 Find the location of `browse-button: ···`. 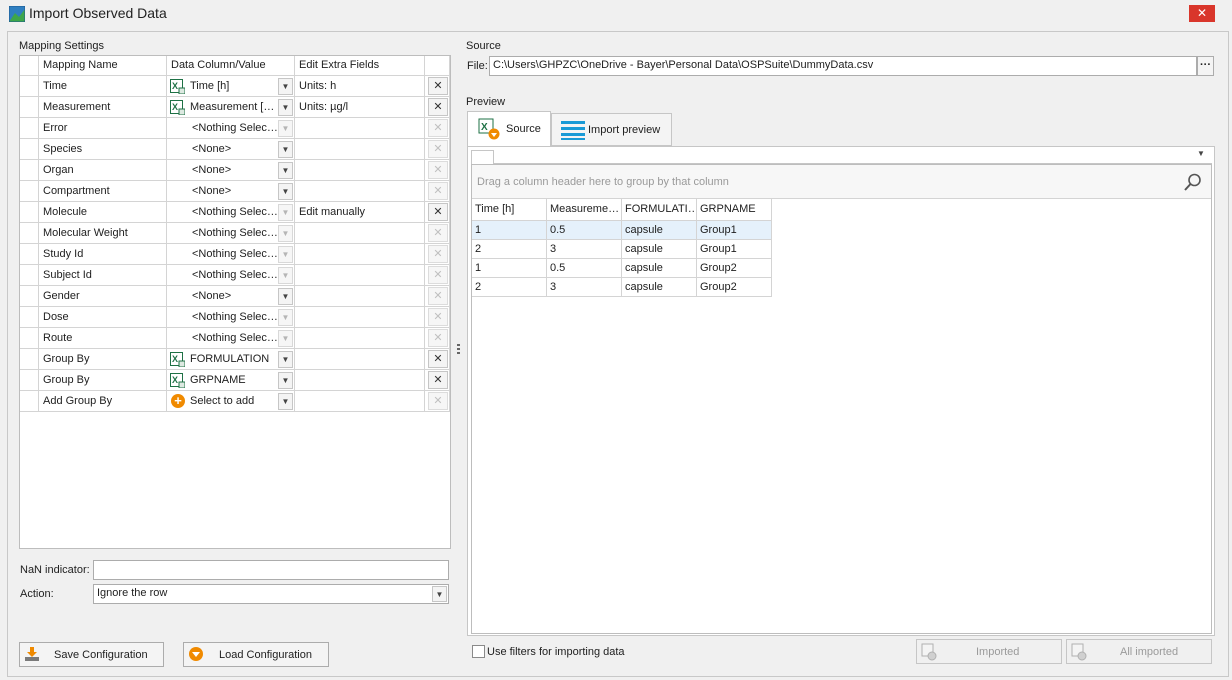

browse-button: ··· is located at coordinates (1205, 66).